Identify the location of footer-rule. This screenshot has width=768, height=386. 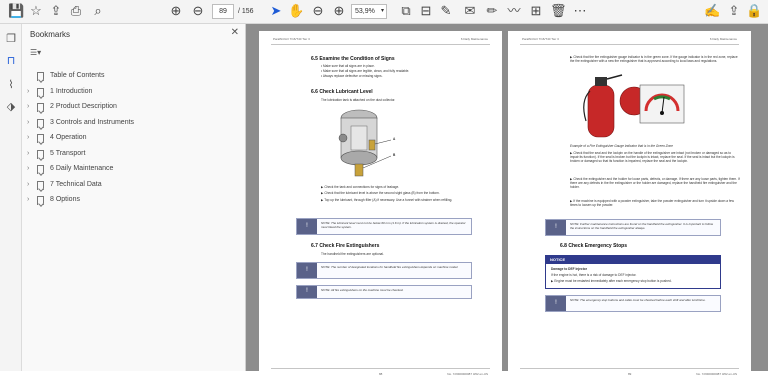
(380, 368).